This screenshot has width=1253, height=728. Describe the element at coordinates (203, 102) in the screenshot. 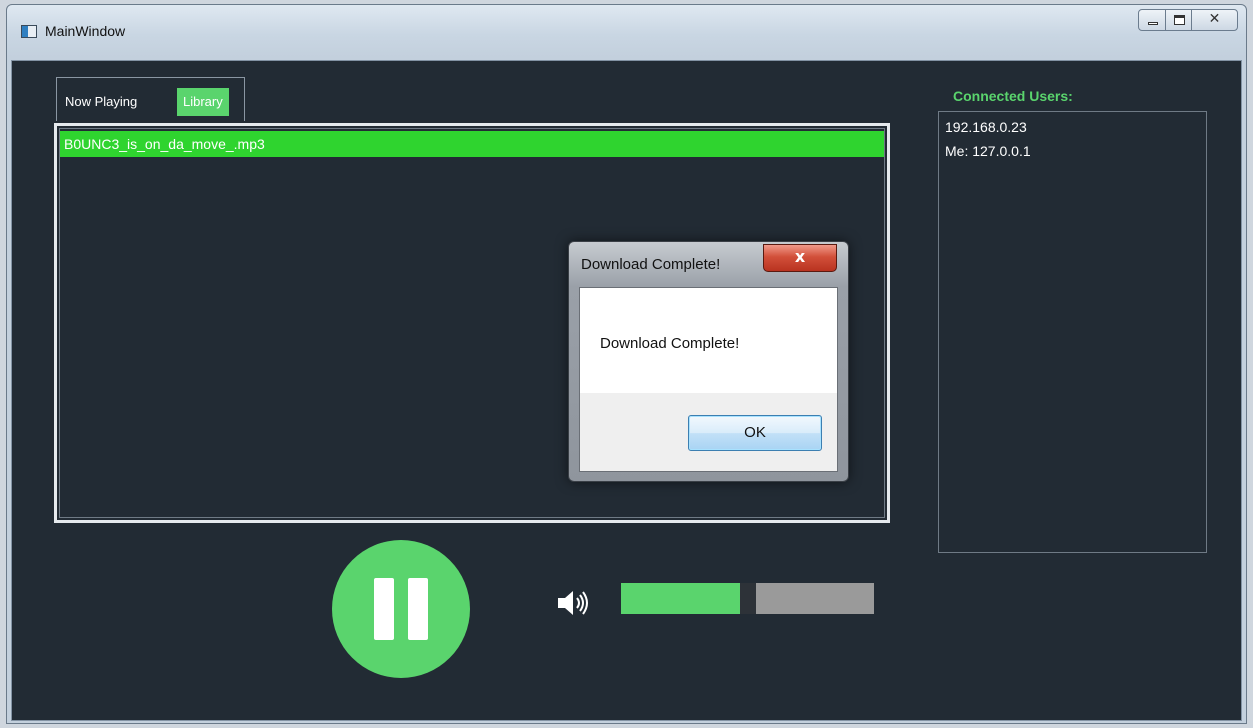

I see `tab-library: Library` at that location.